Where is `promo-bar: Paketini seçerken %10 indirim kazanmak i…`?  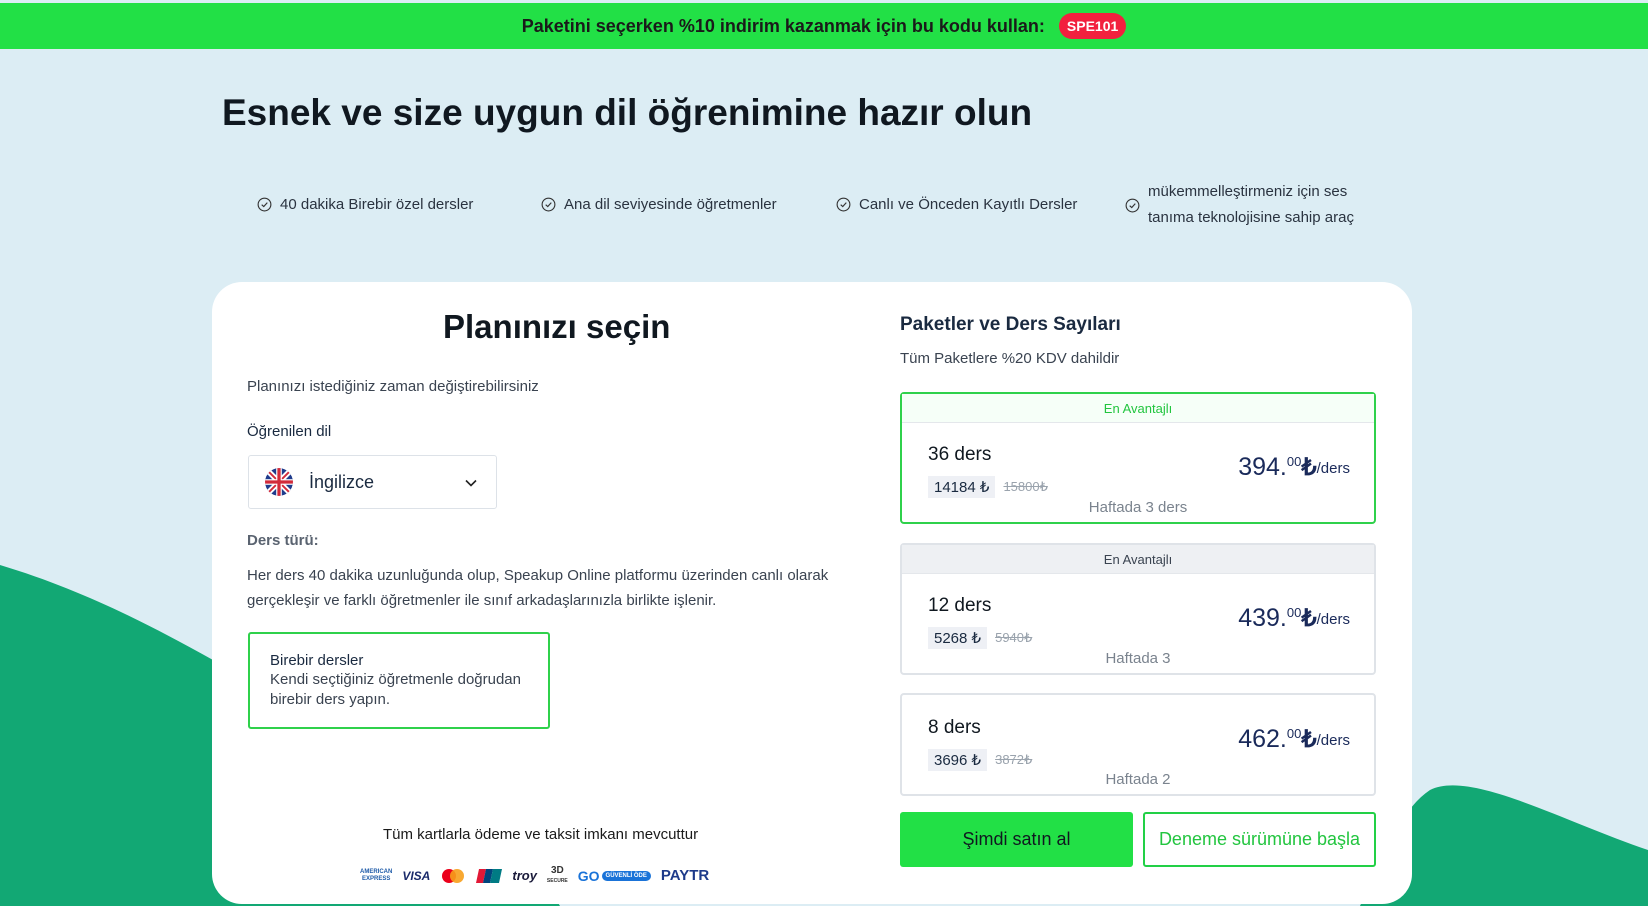 promo-bar: Paketini seçerken %10 indirim kazanmak i… is located at coordinates (824, 26).